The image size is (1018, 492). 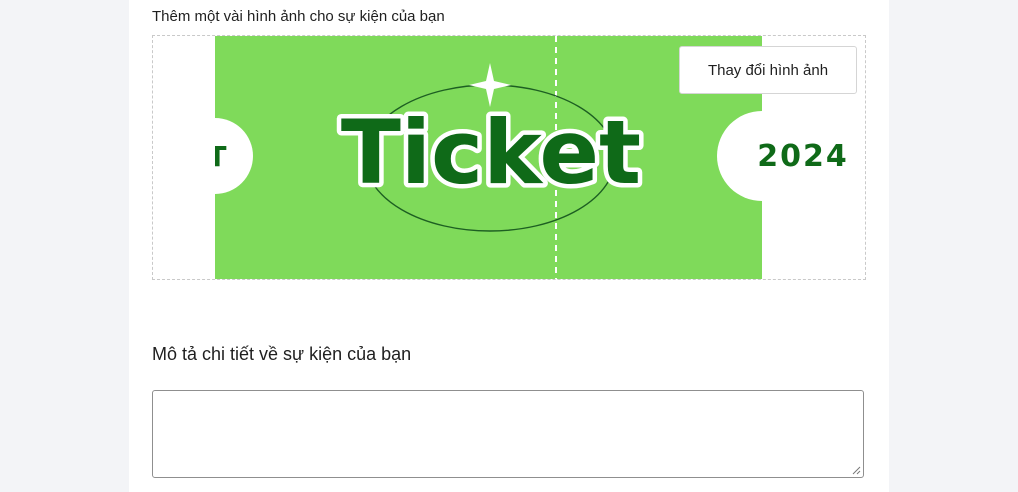 What do you see at coordinates (282, 354) in the screenshot?
I see `description-section-label: Mô tả chi tiết về sự kiện của bạn` at bounding box center [282, 354].